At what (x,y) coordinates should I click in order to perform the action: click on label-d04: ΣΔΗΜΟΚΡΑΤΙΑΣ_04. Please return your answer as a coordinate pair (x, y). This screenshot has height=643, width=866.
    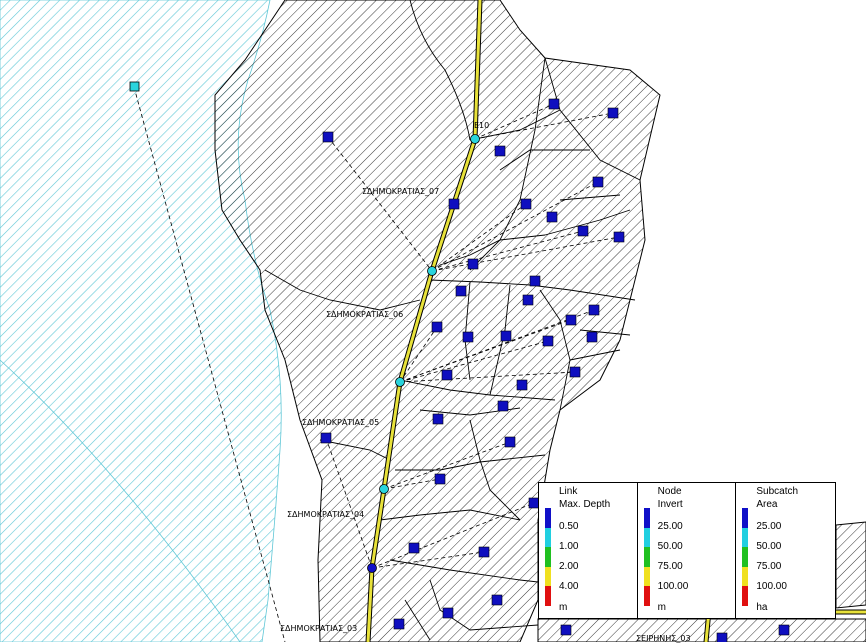
    Looking at the image, I should click on (326, 514).